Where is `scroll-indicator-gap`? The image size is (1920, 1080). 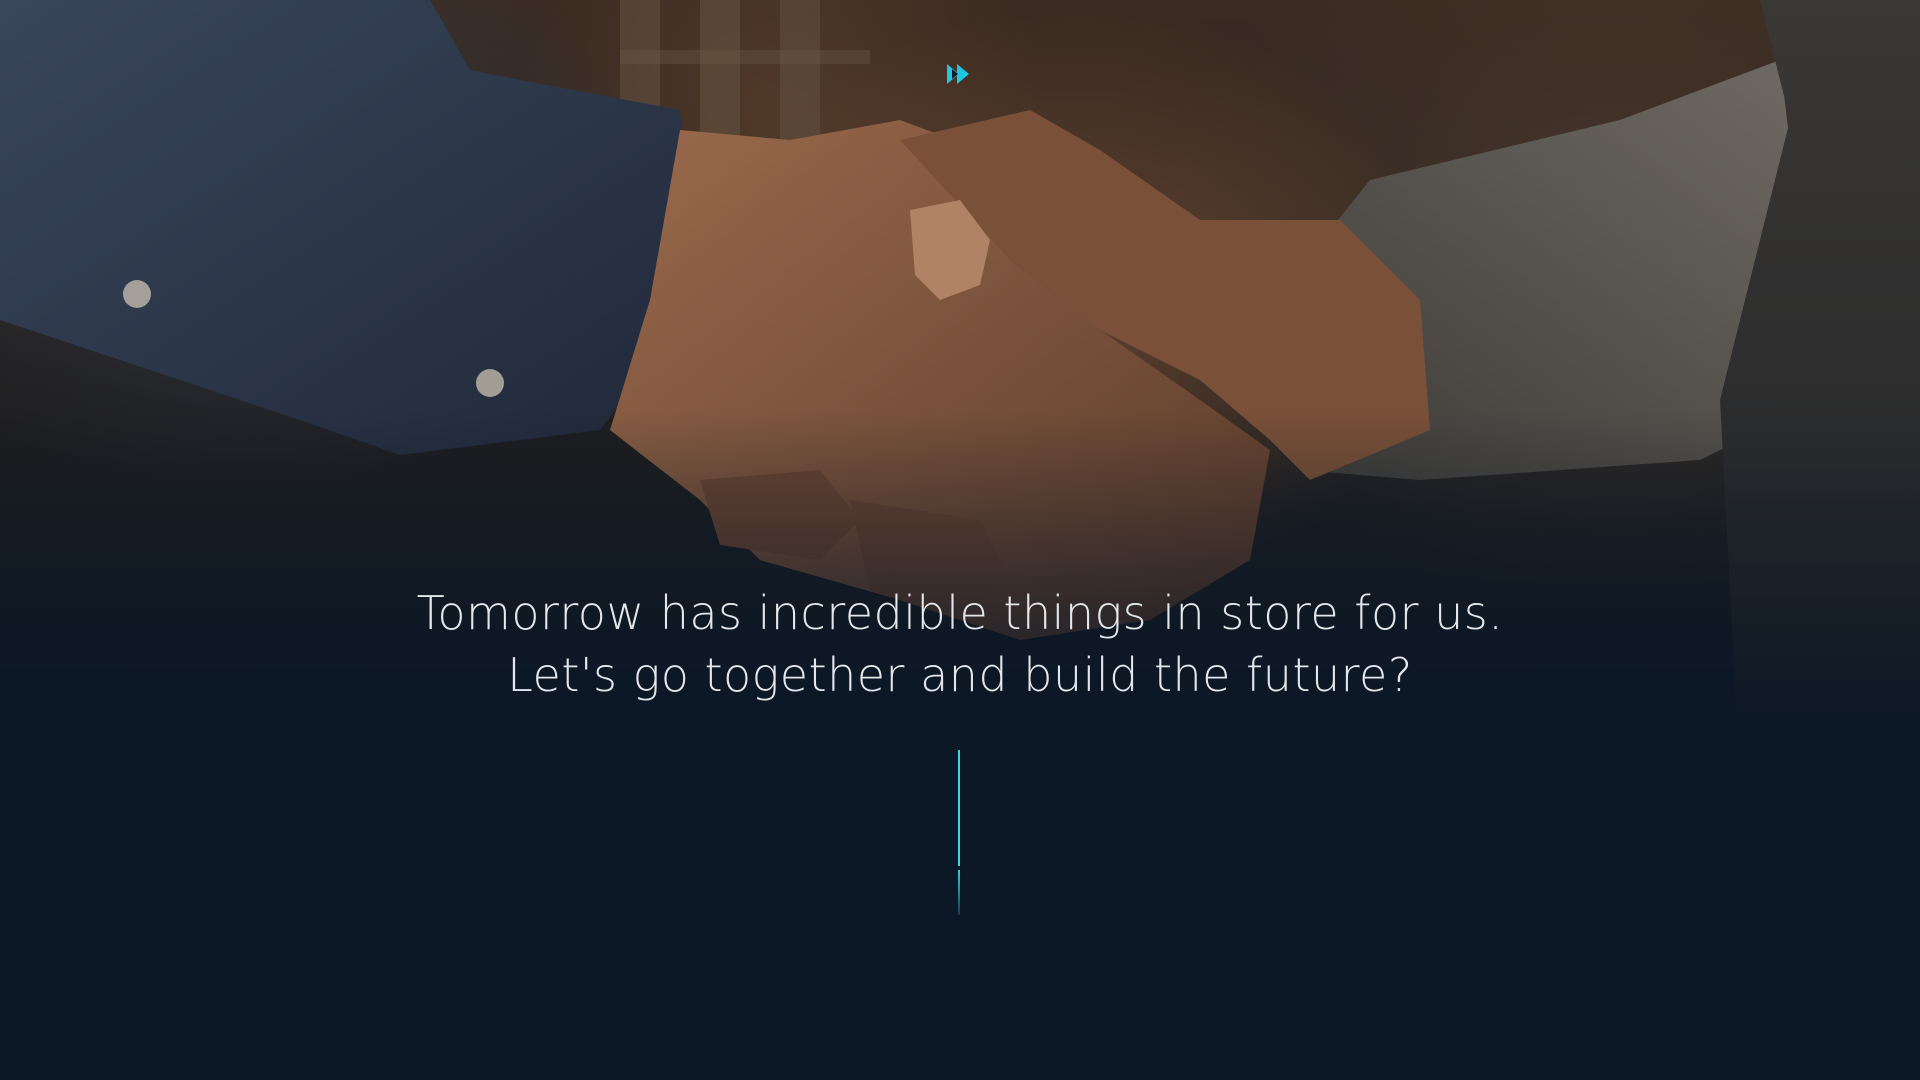 scroll-indicator-gap is located at coordinates (959, 868).